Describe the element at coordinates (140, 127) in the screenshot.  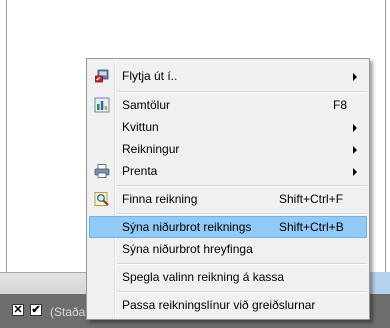
I see `menu-item-label: Kvittun` at that location.